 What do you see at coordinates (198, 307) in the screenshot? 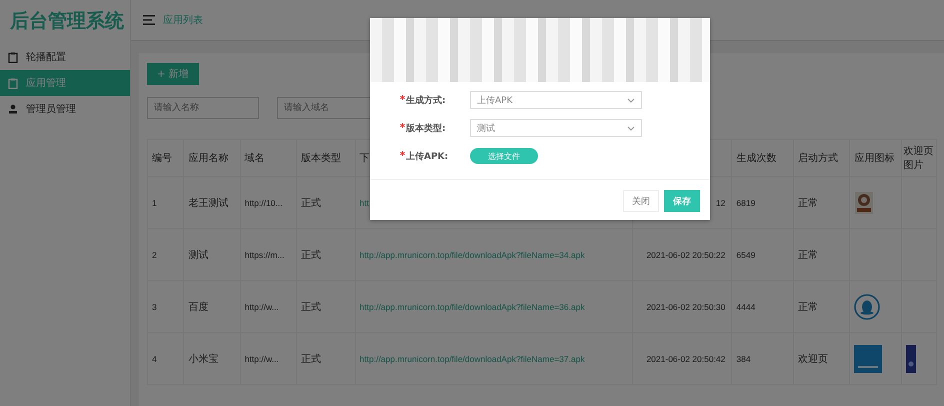
I see `table-cell: 百度` at bounding box center [198, 307].